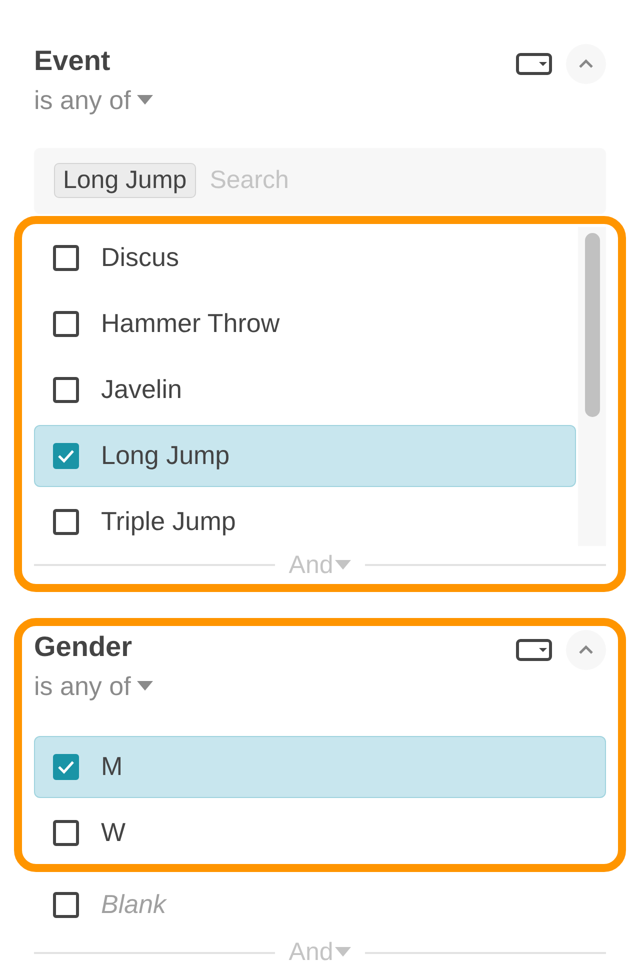 The image size is (640, 968). What do you see at coordinates (125, 180) in the screenshot?
I see `selected-chip: Long Jump` at bounding box center [125, 180].